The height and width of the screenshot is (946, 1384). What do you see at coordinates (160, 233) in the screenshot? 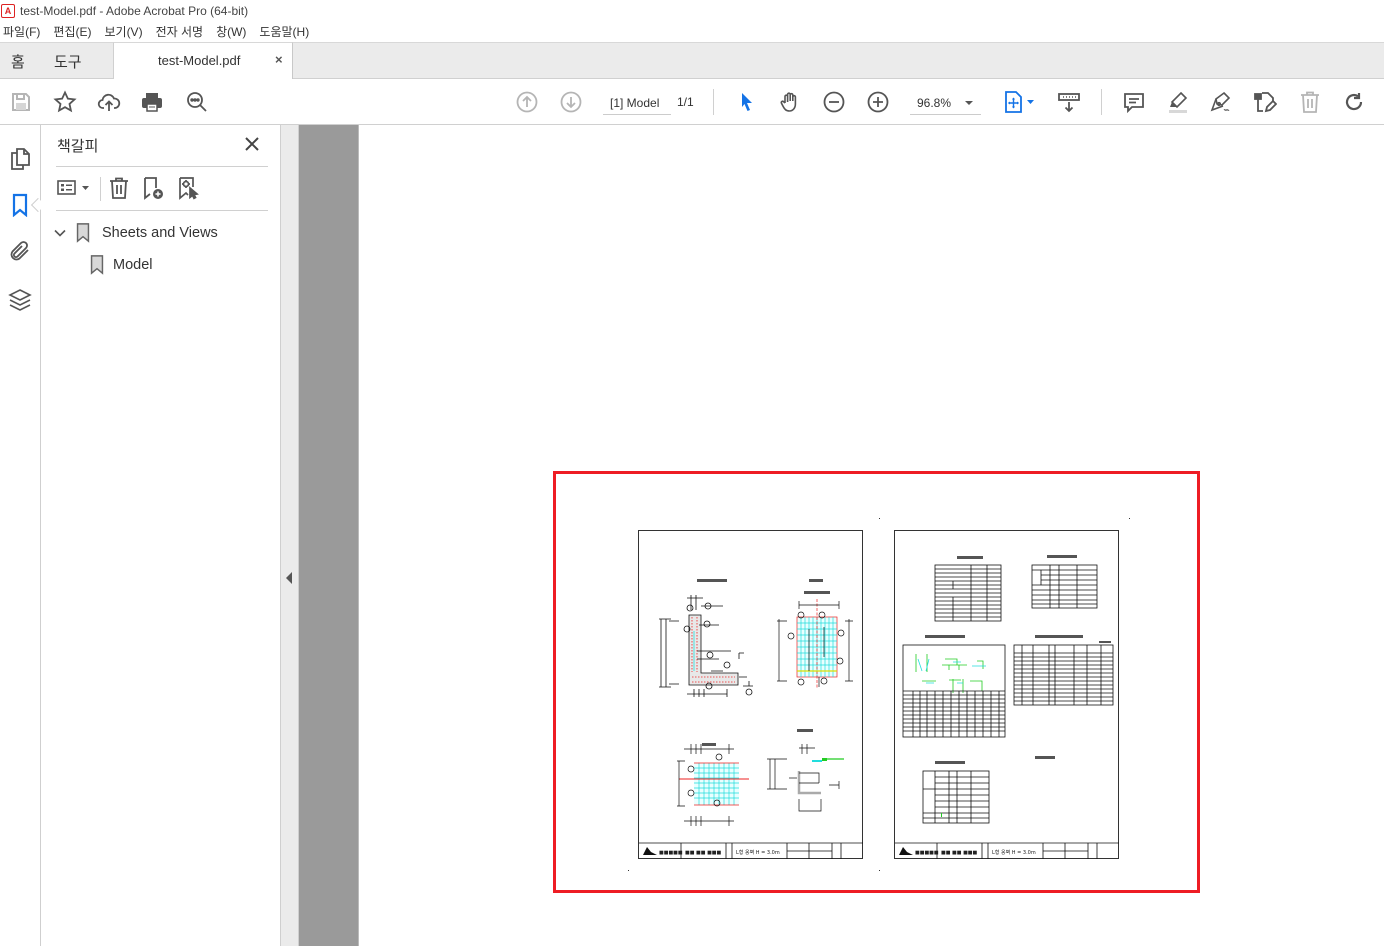
I see `bookmark-label: Sheets and Views` at bounding box center [160, 233].